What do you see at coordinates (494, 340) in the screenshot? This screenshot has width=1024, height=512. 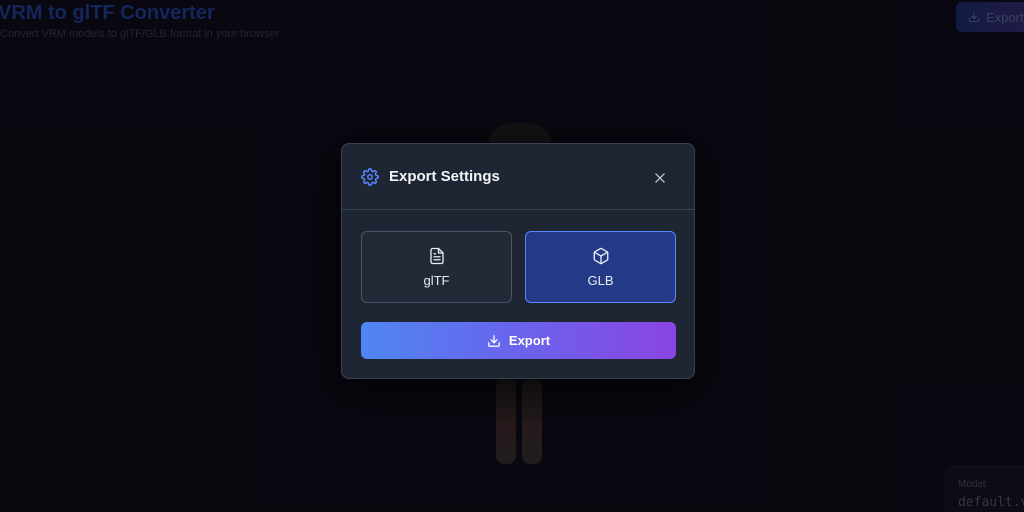 I see `download-icon` at bounding box center [494, 340].